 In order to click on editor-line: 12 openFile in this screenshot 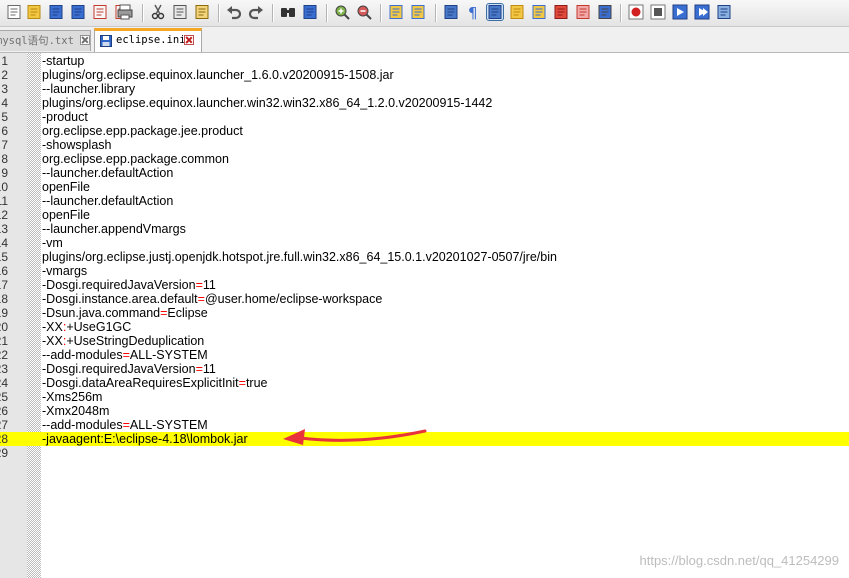, I will do `click(424, 215)`.